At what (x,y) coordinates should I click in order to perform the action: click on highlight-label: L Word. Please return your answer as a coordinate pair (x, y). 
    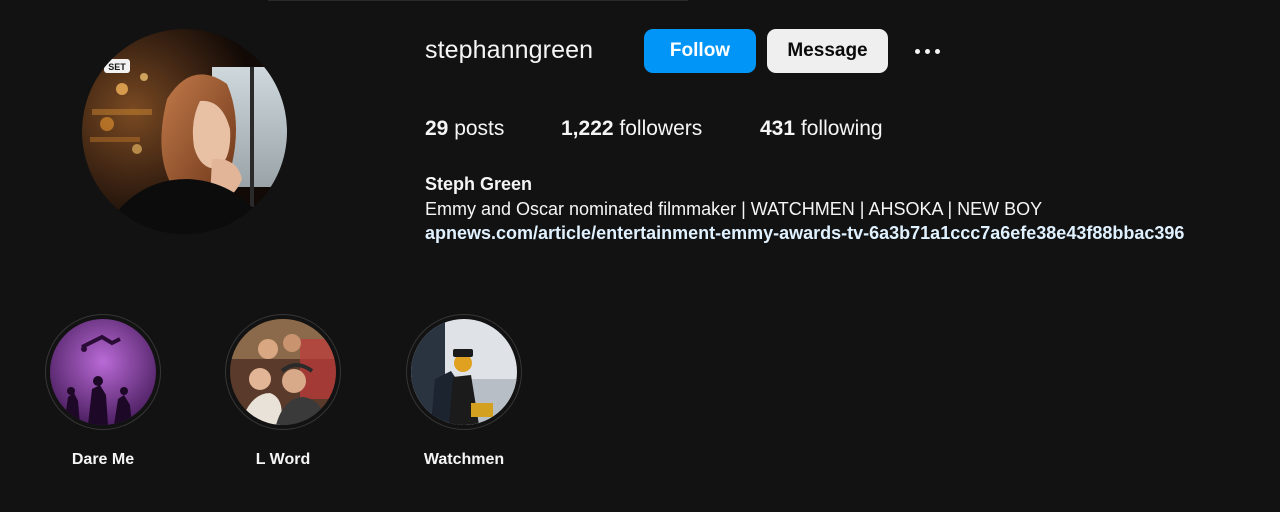
    Looking at the image, I should click on (283, 459).